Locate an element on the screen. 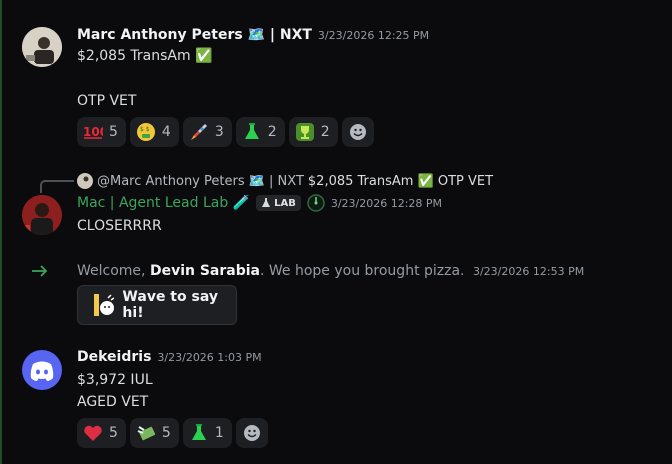 The image size is (672, 464). reply-avatar-icon is located at coordinates (85, 181).